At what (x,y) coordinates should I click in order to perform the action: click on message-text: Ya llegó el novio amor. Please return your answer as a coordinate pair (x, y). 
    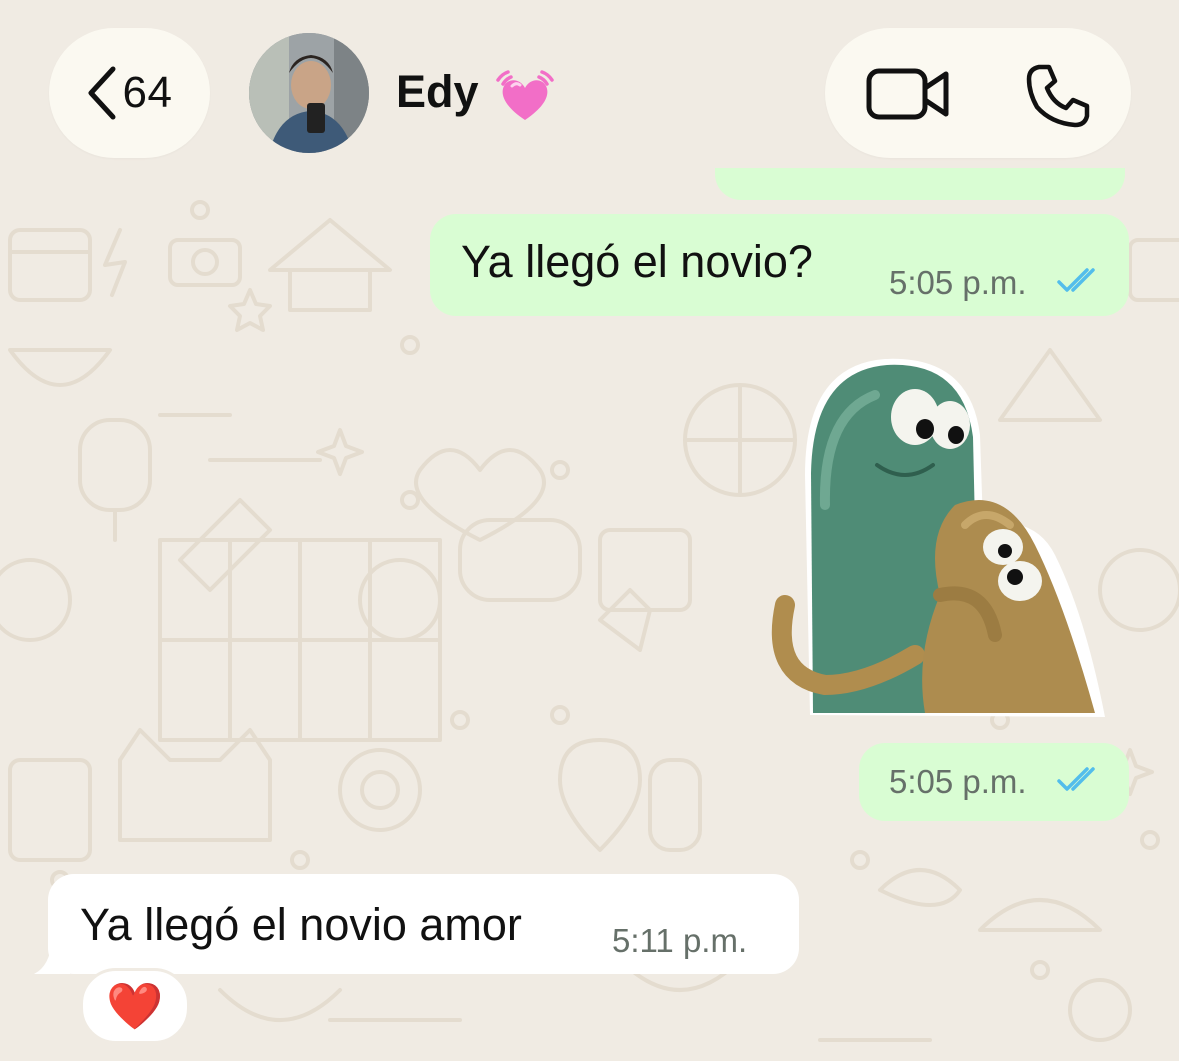
    Looking at the image, I should click on (301, 924).